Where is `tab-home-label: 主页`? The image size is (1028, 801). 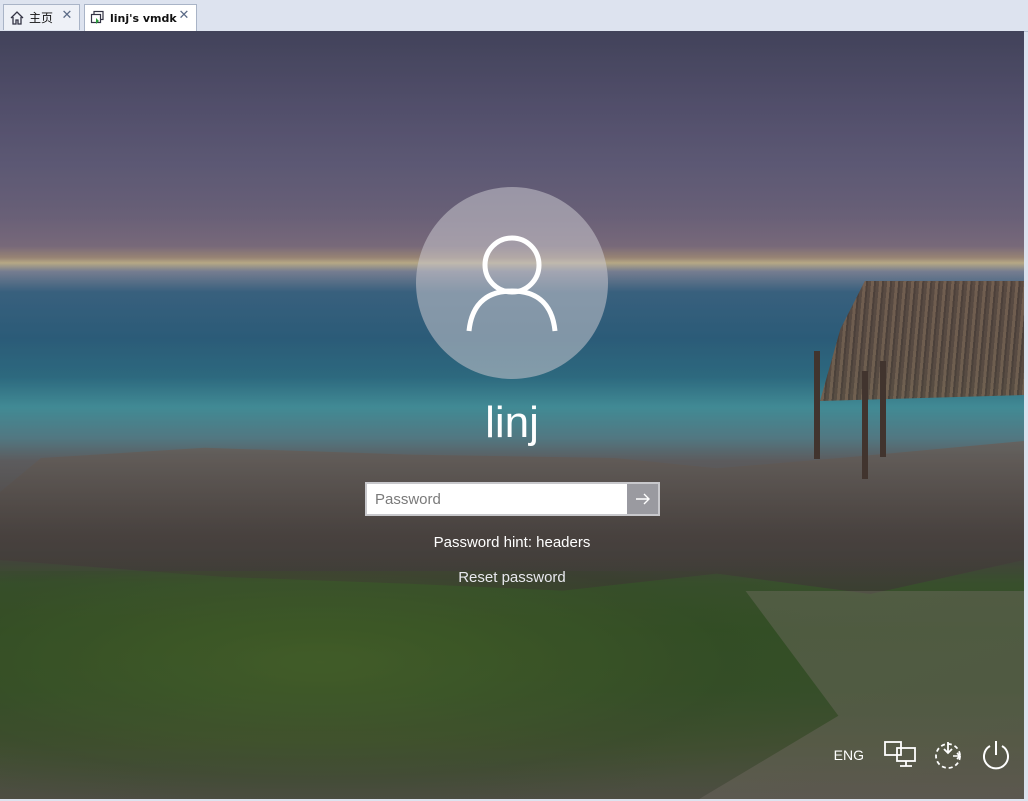
tab-home-label: 主页 is located at coordinates (41, 18).